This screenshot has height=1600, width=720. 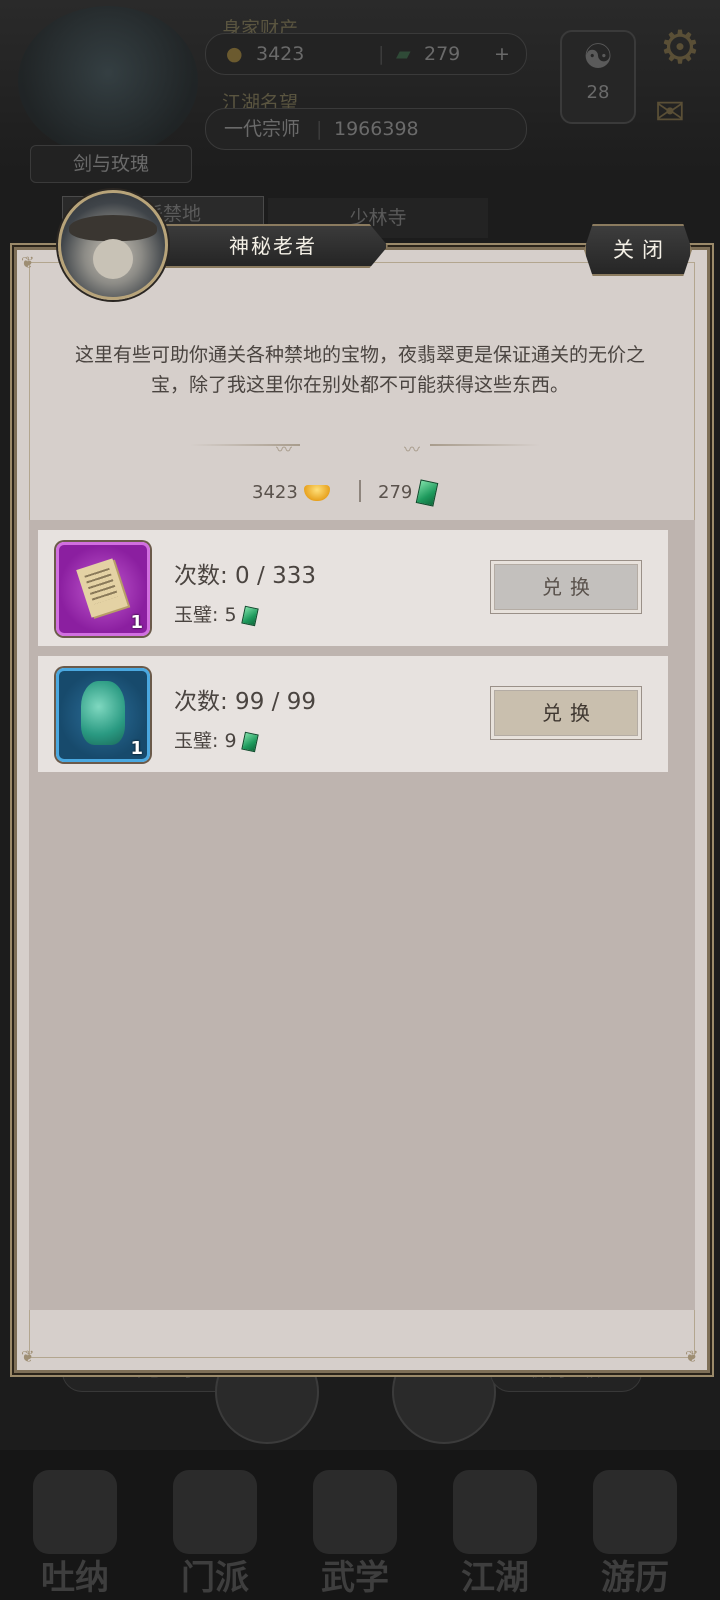 I want to click on item-price: 玉璧: 9, so click(x=216, y=739).